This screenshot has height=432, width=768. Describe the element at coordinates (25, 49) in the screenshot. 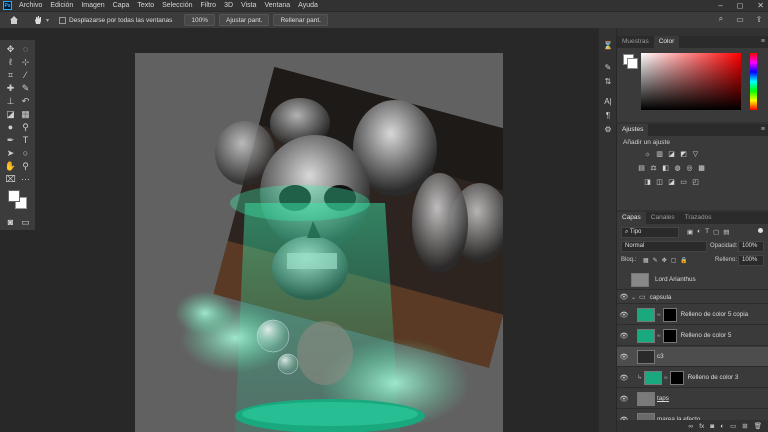

I see `marquee-tool-icon: ◌` at that location.